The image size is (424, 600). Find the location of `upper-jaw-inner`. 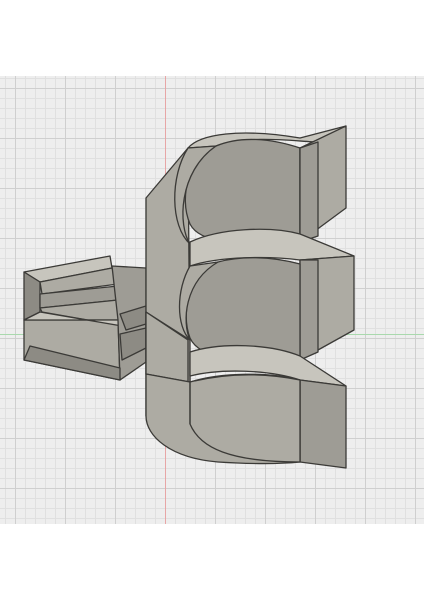

upper-jaw-inner is located at coordinates (309, 192).